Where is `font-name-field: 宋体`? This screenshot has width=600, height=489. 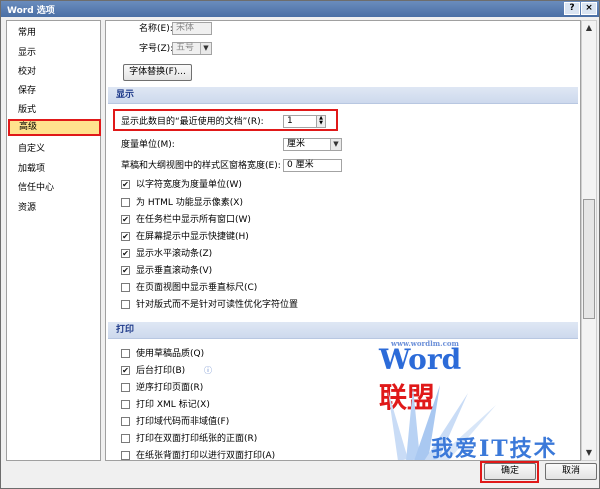 font-name-field: 宋体 is located at coordinates (192, 28).